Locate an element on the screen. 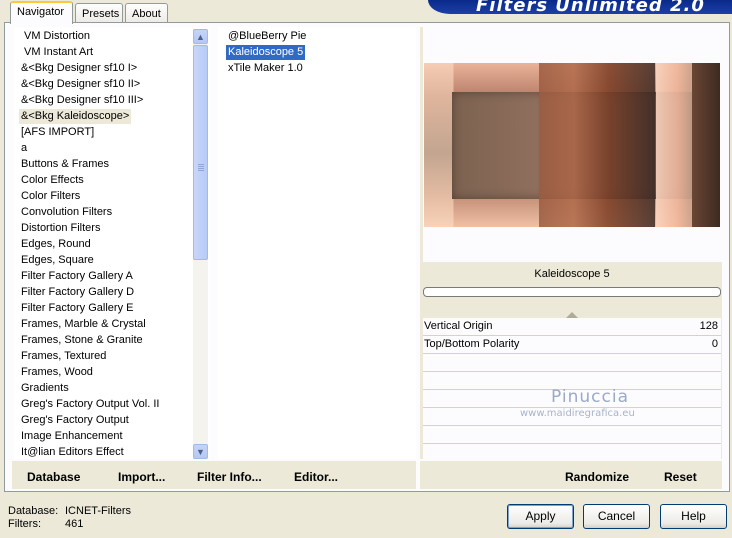  category-scrollbar: ▲ ▼ is located at coordinates (200, 244).